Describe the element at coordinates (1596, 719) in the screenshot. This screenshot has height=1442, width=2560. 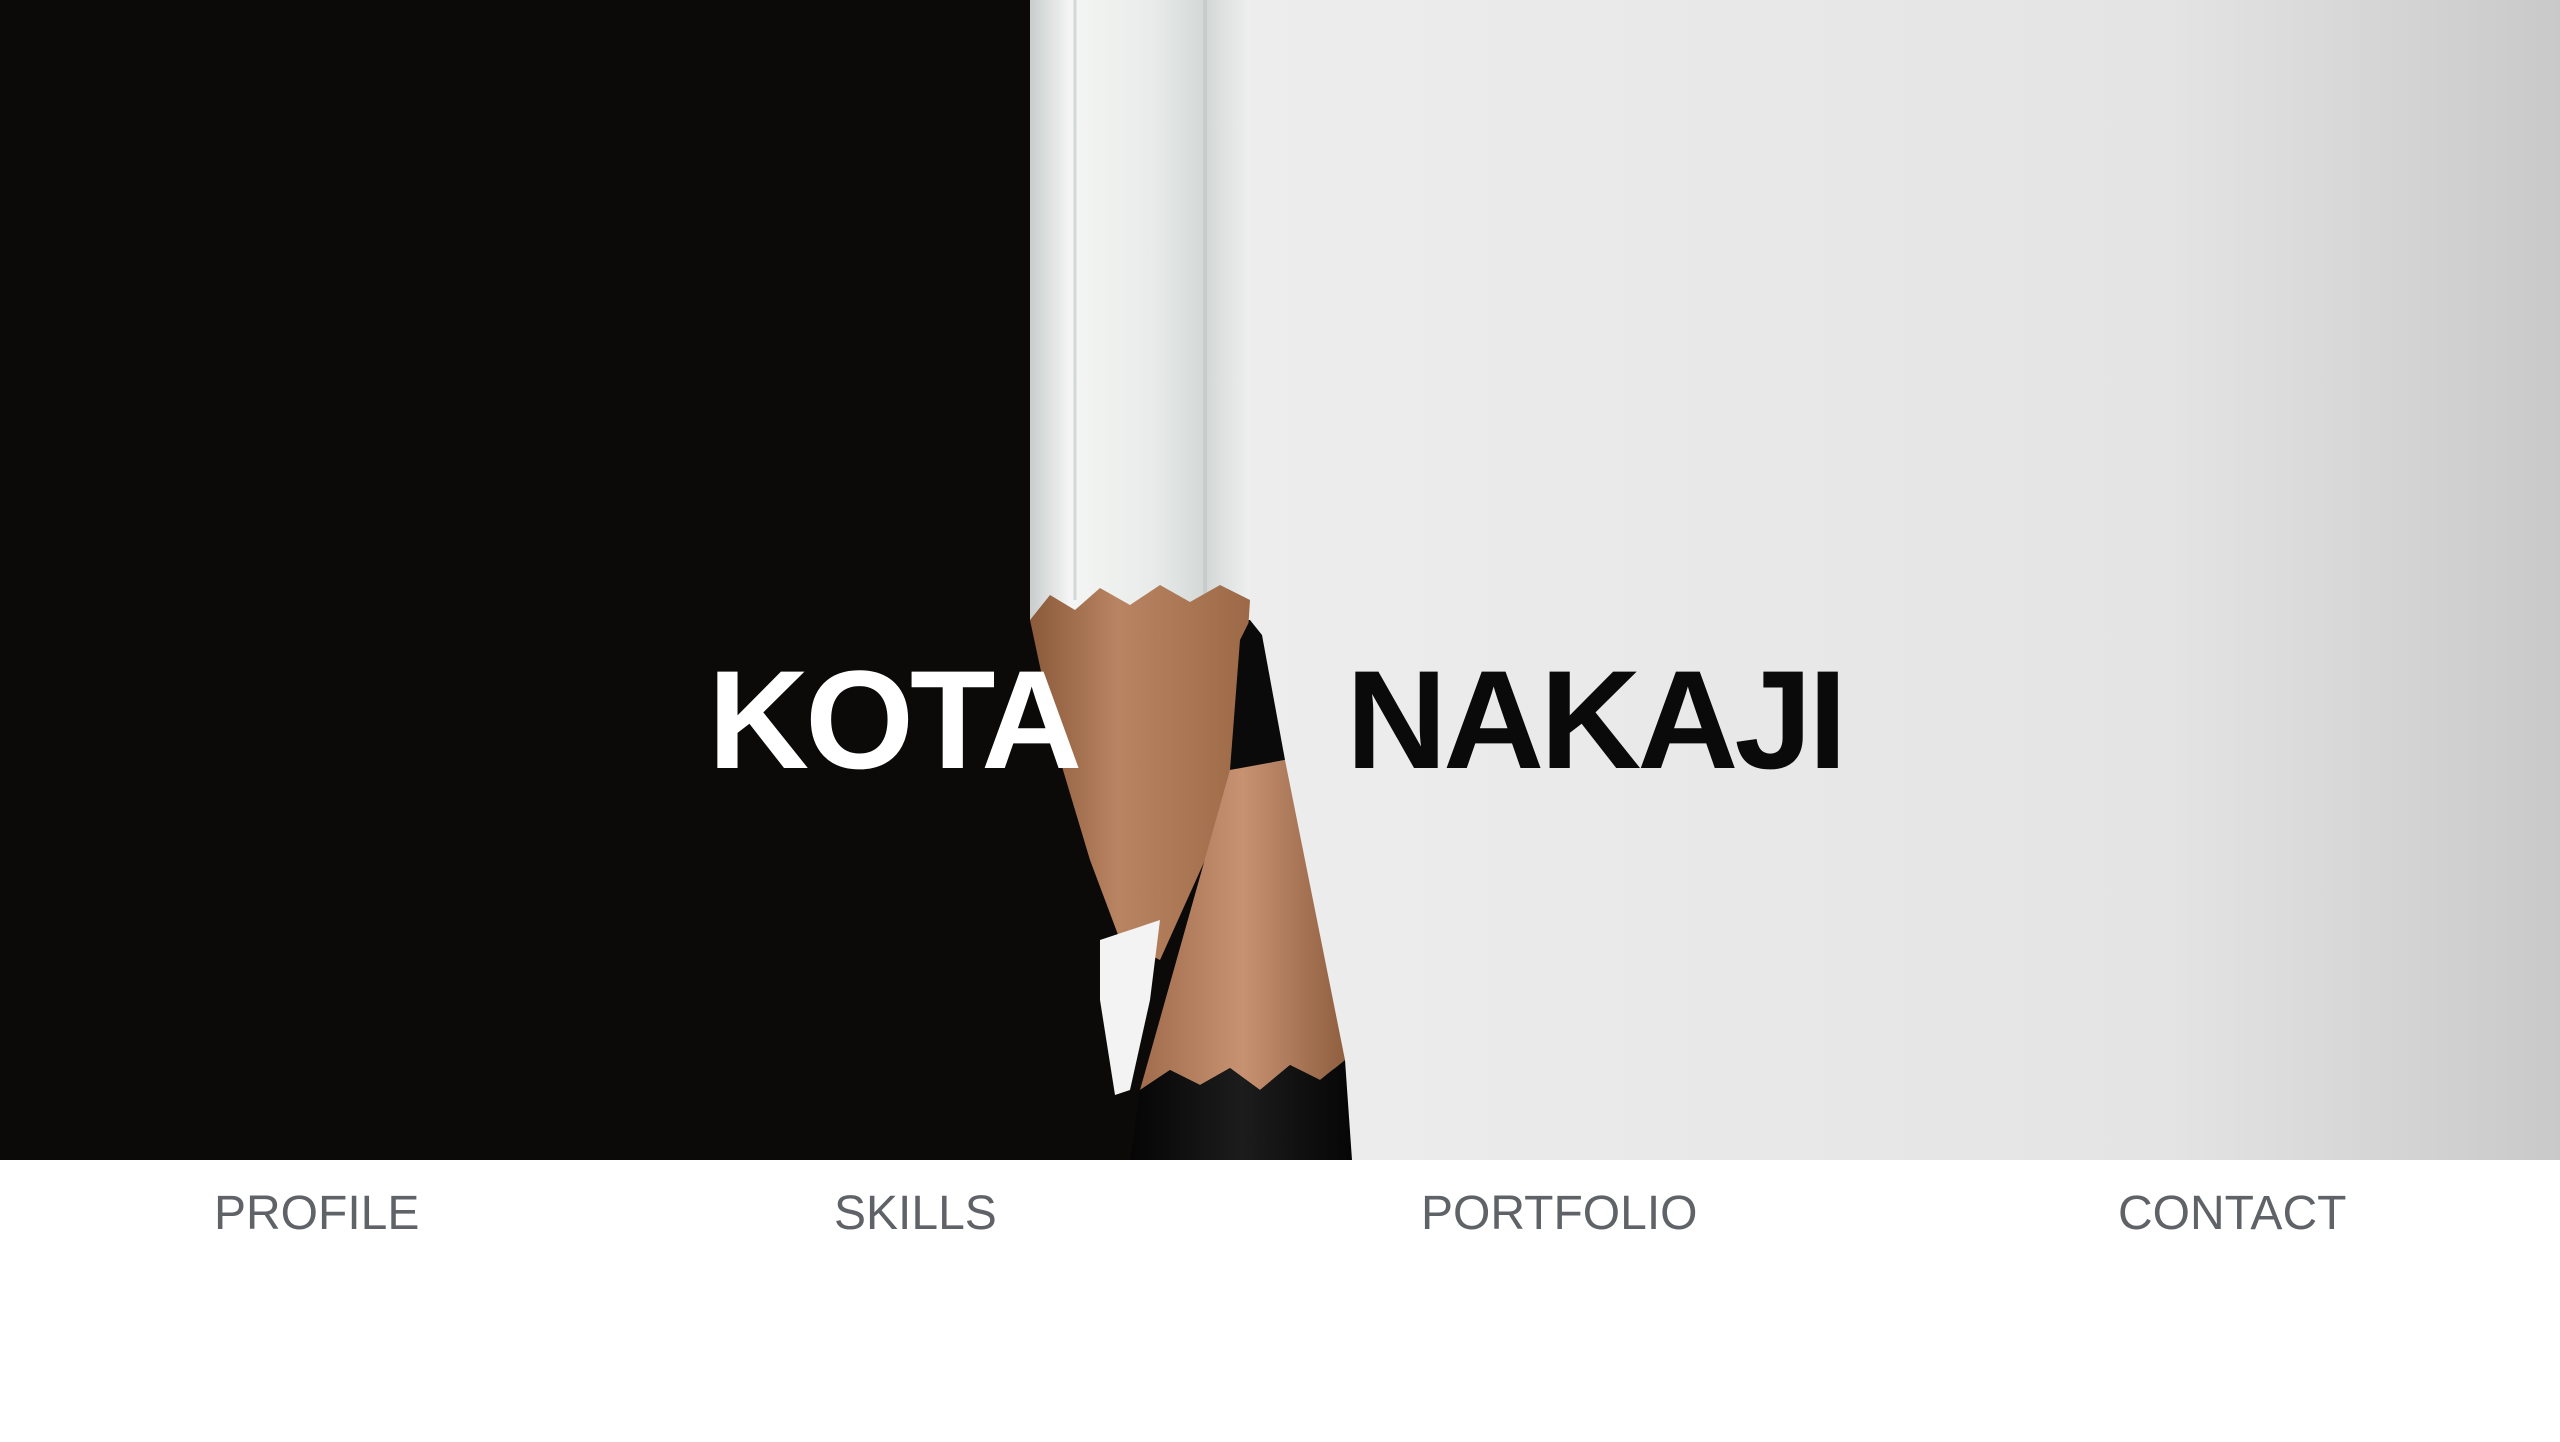
I see `hero-last-name: NAKAJI` at that location.